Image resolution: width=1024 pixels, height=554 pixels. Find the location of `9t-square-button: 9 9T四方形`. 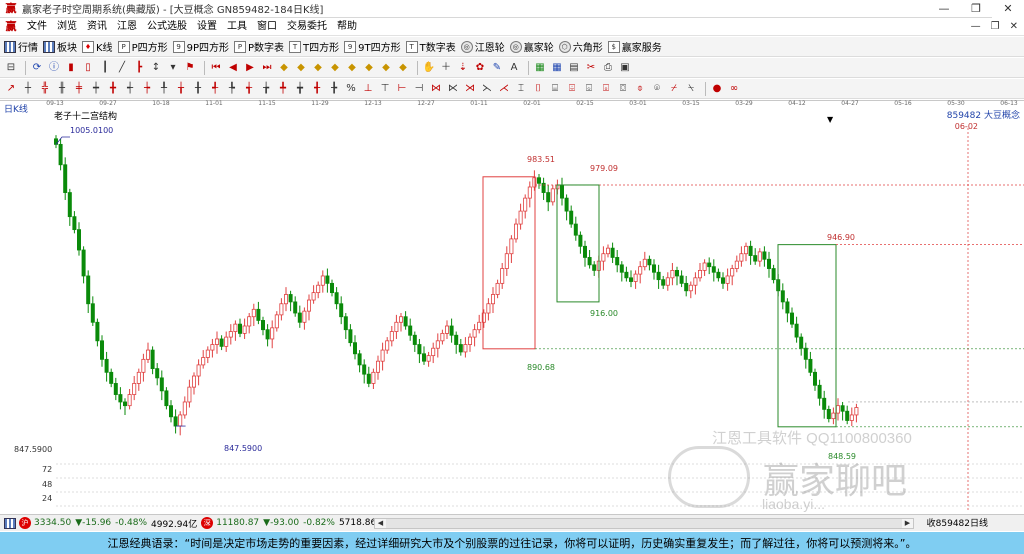

9t-square-button: 9 9T四方形 is located at coordinates (372, 46).